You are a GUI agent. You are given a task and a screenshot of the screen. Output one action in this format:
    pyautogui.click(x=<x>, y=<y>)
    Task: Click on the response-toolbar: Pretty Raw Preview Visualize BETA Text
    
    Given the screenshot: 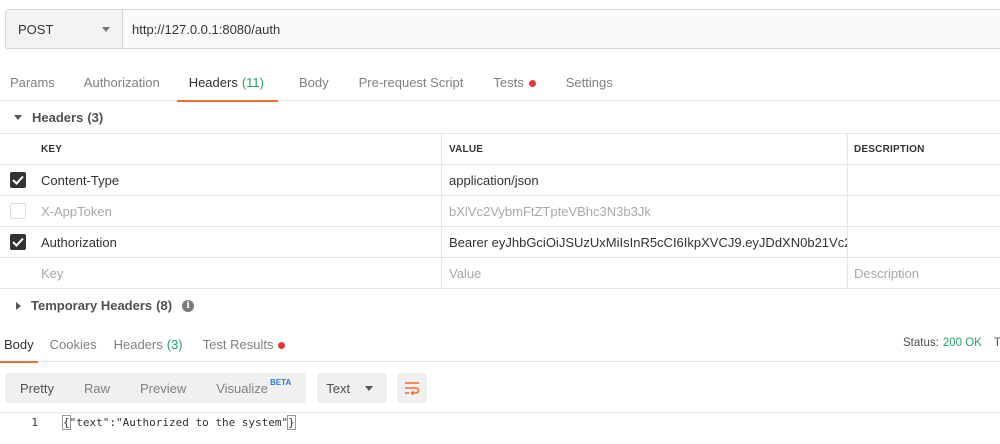 What is the action you would take?
    pyautogui.click(x=216, y=388)
    